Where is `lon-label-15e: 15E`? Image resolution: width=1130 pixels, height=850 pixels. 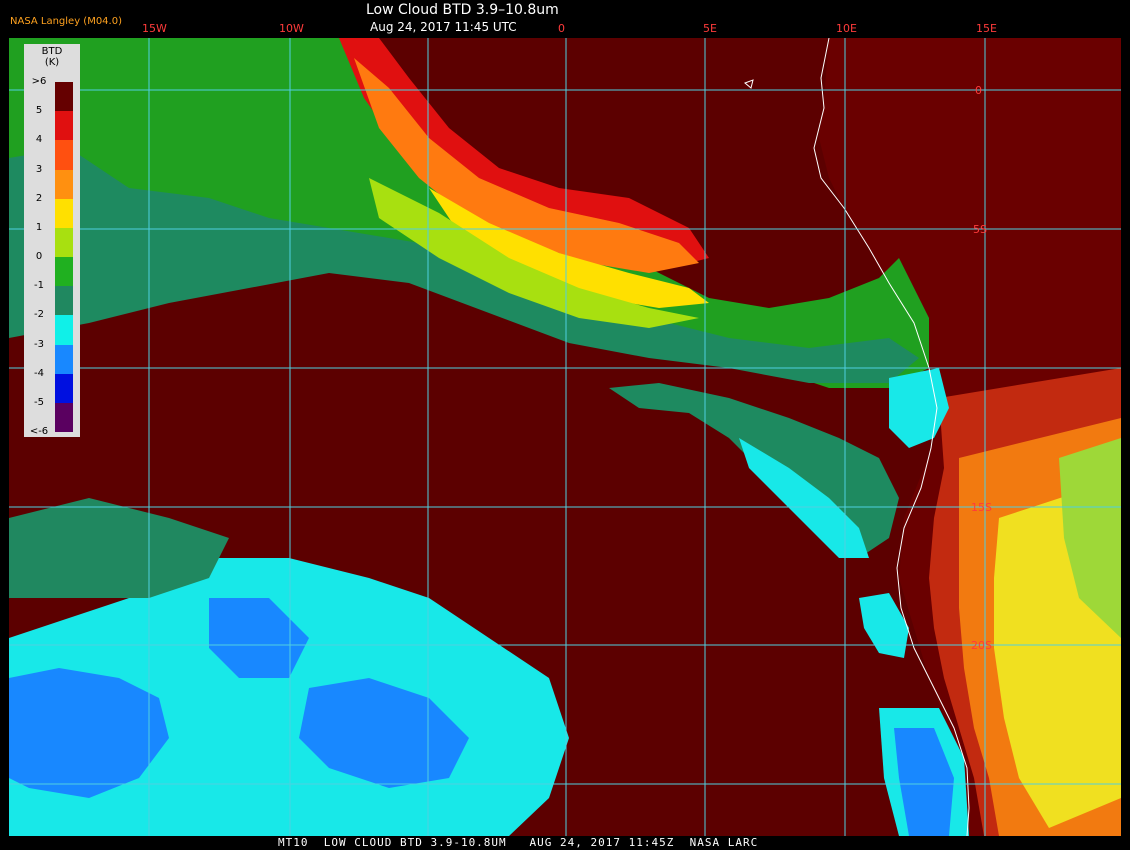 lon-label-15e: 15E is located at coordinates (986, 28).